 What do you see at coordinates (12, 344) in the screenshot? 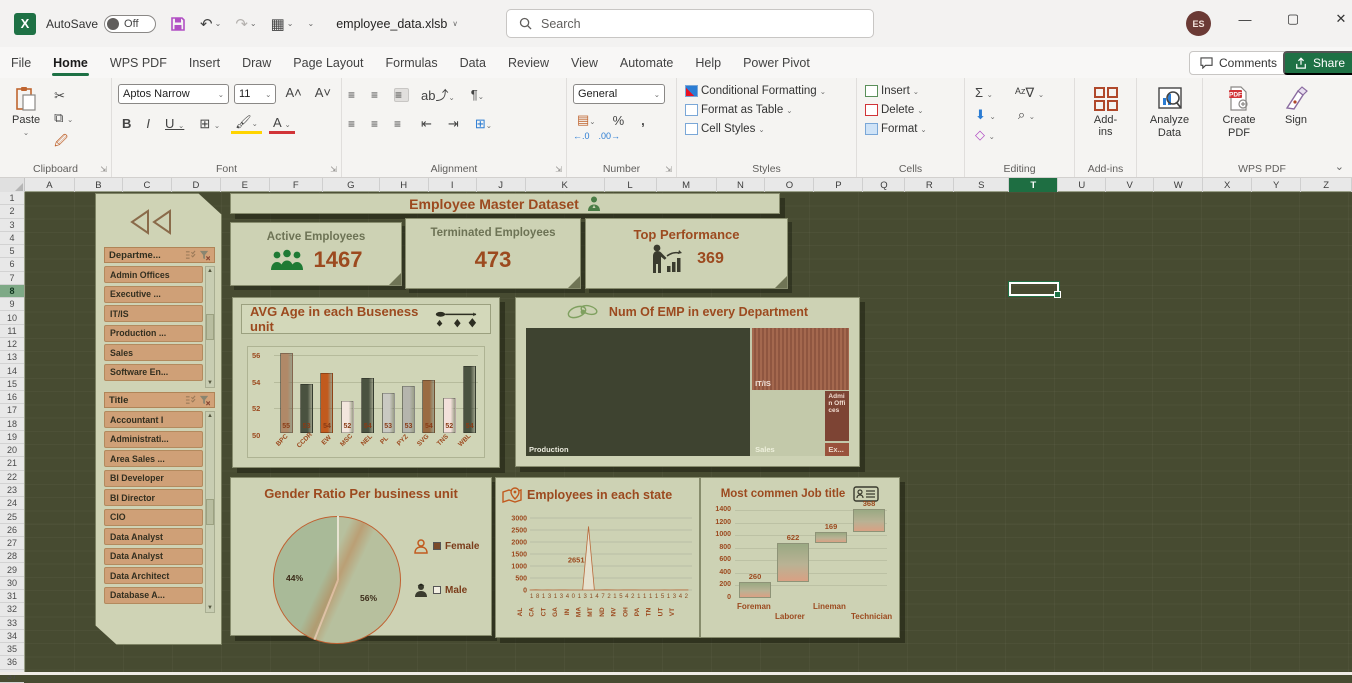
I see `row-header-12: 12` at bounding box center [12, 344].